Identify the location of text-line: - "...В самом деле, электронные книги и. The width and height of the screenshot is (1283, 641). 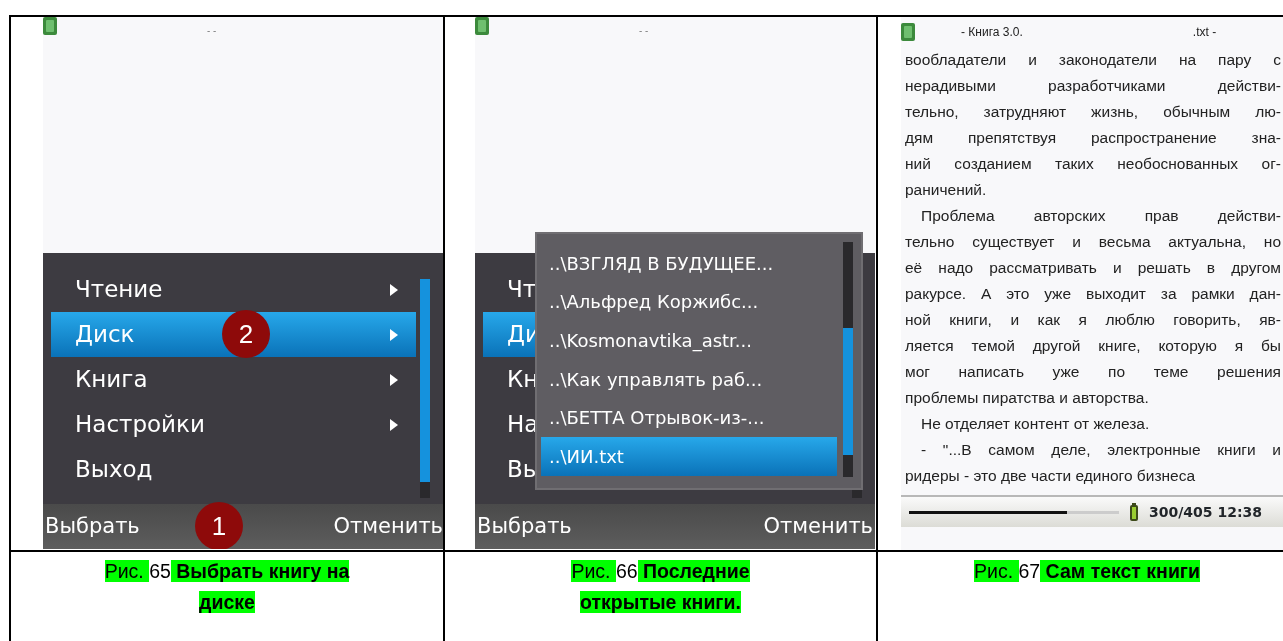
(1100, 450).